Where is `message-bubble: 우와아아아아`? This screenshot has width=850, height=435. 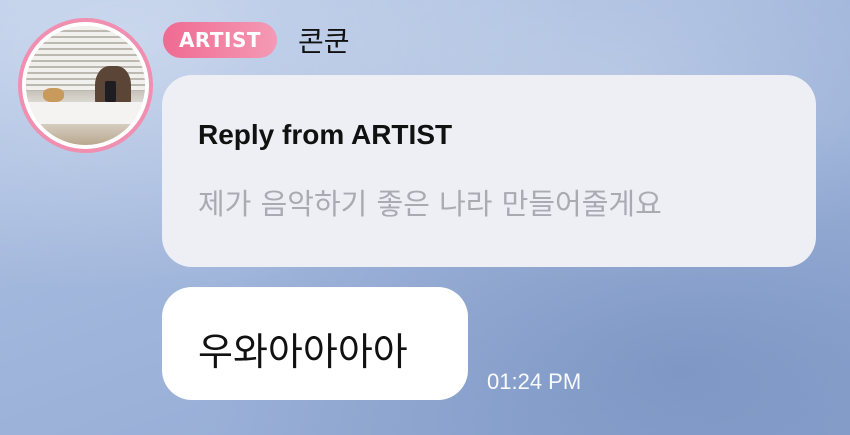
message-bubble: 우와아아아아 is located at coordinates (315, 343).